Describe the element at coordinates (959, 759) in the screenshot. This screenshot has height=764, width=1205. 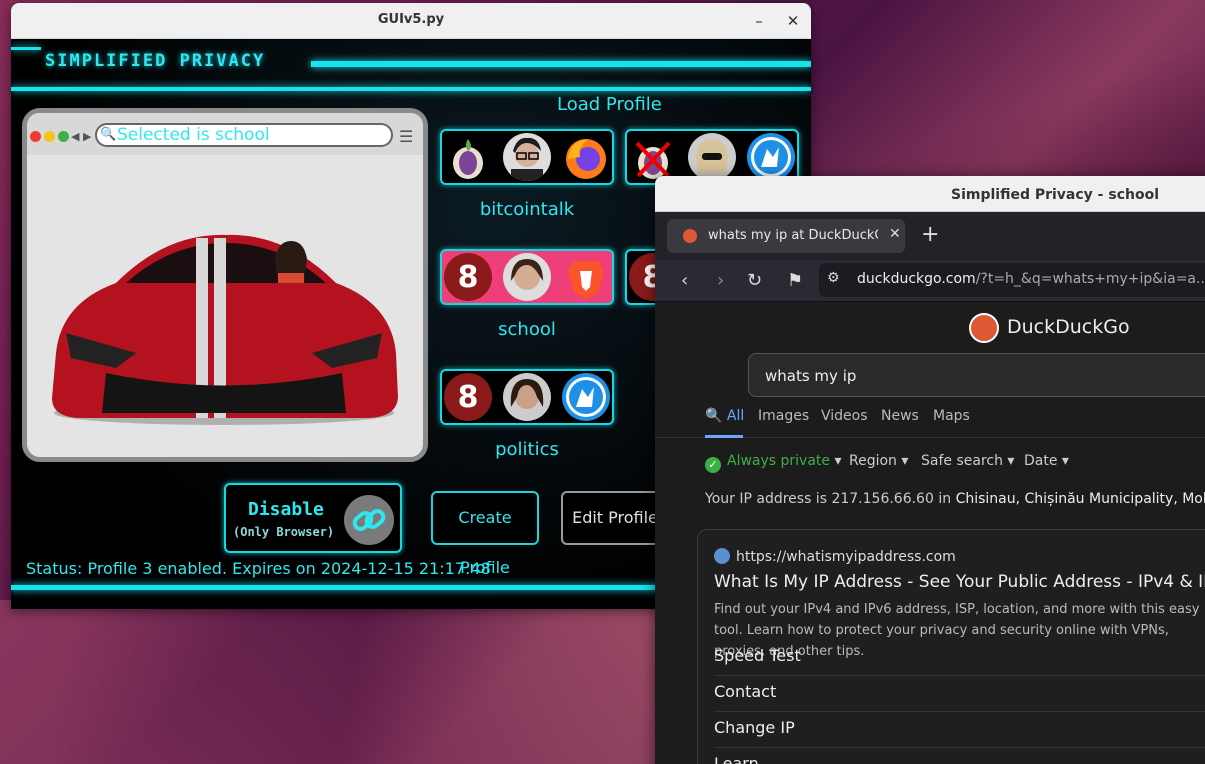
I see `sitelink-learn: Learn` at that location.